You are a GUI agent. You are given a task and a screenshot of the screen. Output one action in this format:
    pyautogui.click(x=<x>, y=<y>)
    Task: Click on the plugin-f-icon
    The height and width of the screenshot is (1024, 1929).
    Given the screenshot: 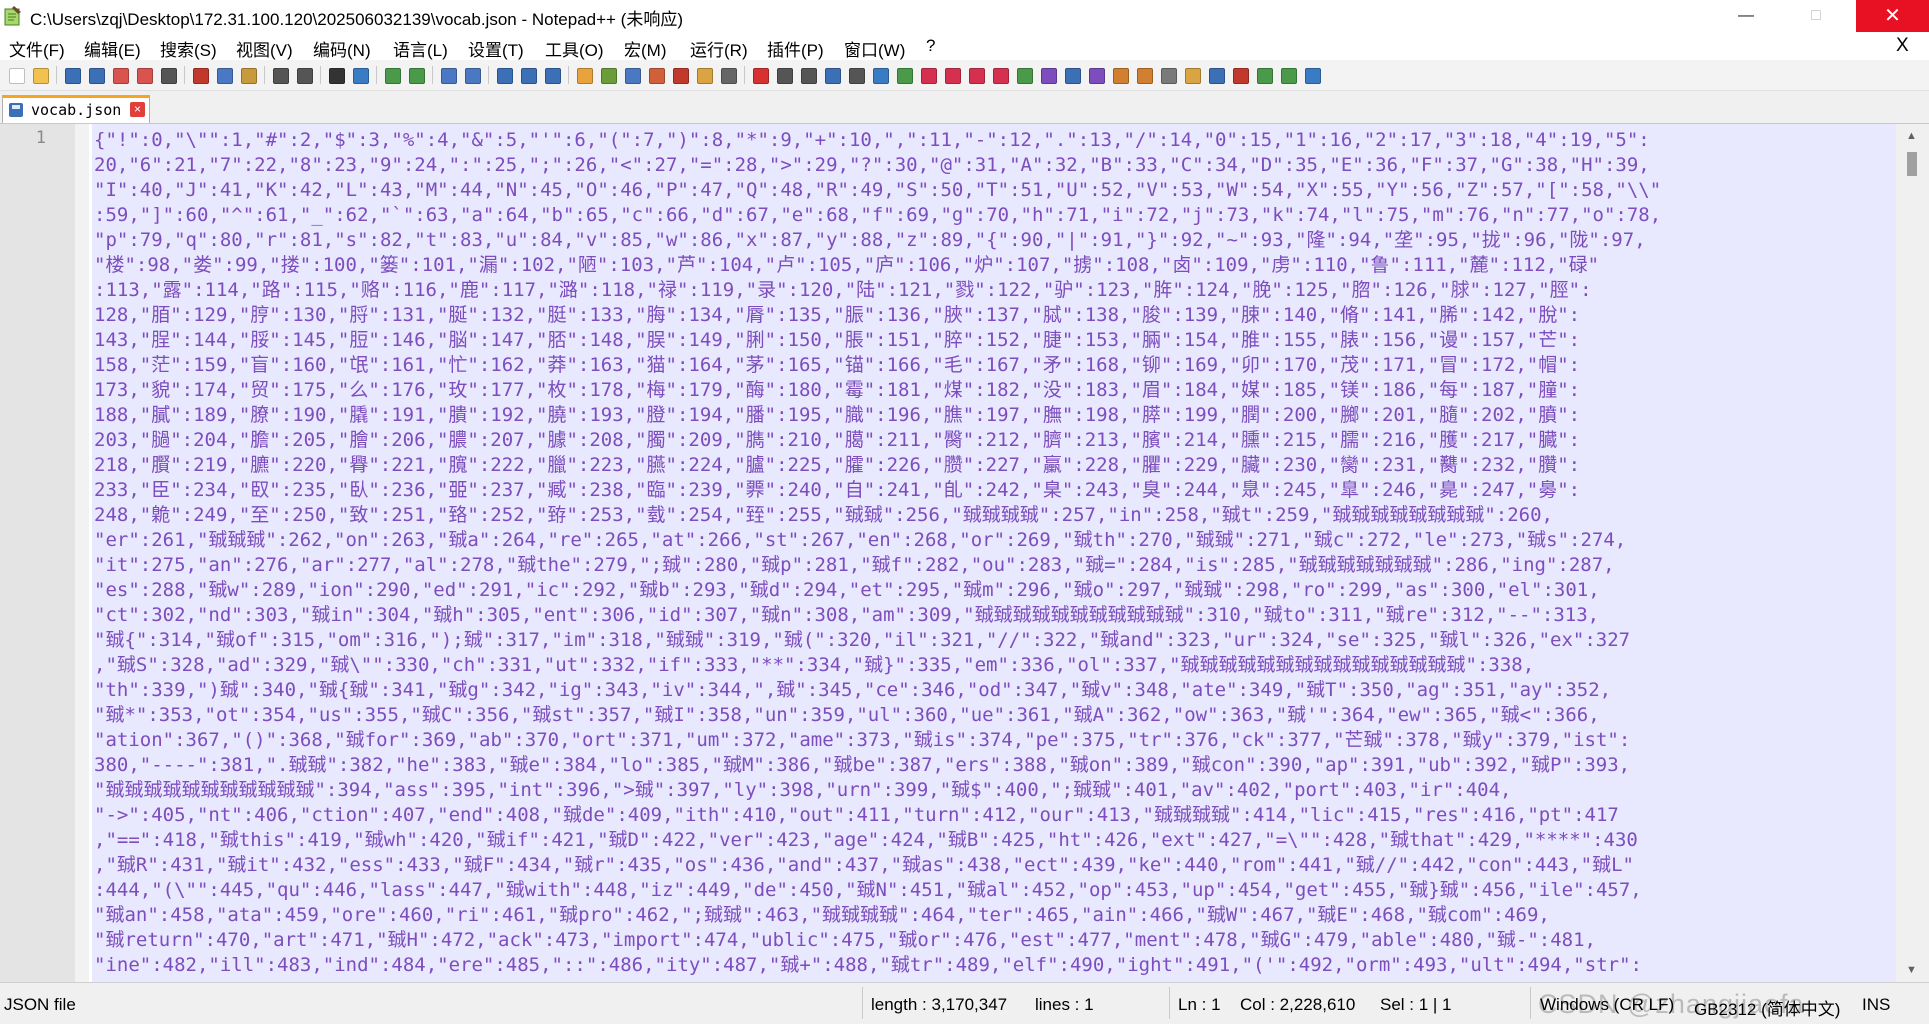 What is the action you would take?
    pyautogui.click(x=1096, y=75)
    